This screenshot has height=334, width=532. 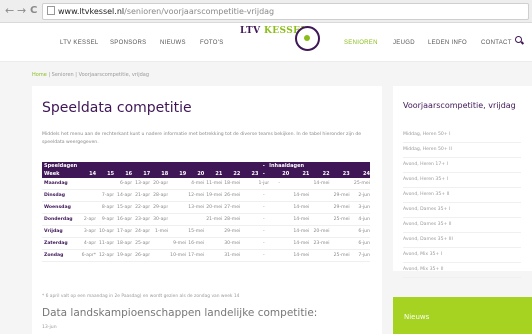 I want to click on table-cell: 15, so click(x=105, y=174).